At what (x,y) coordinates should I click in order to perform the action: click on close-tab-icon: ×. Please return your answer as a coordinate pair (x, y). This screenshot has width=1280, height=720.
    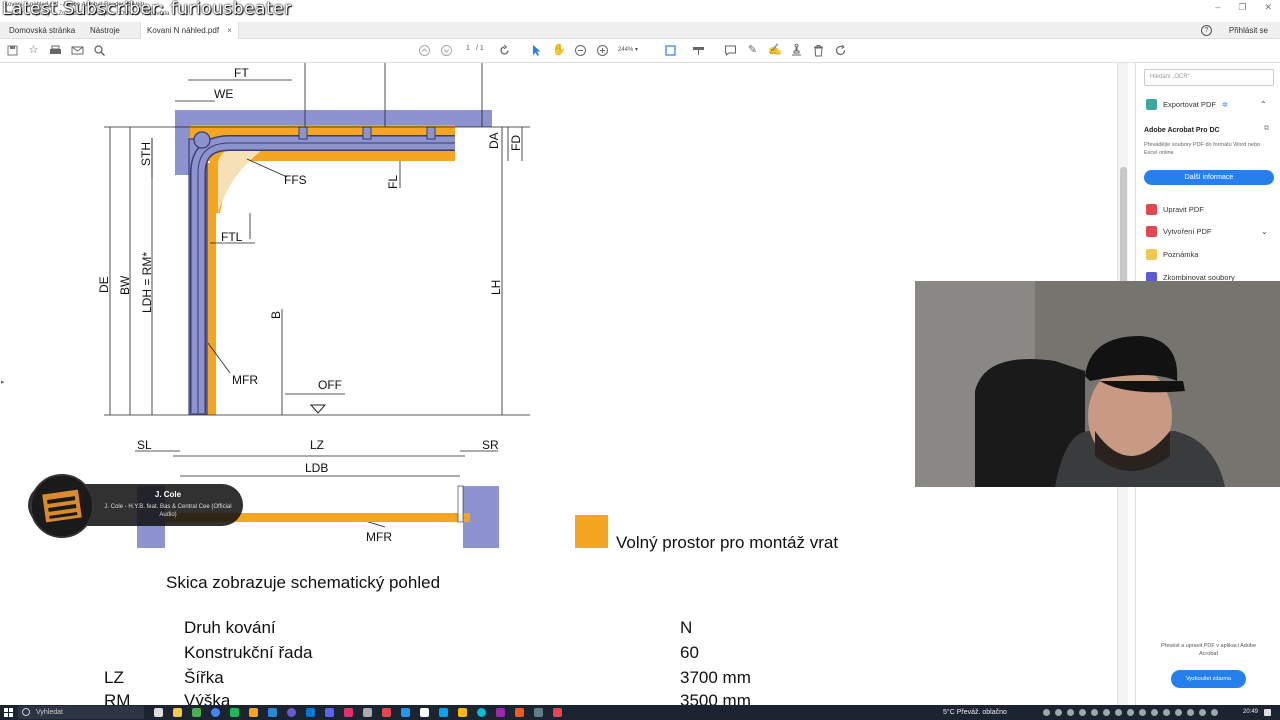
    Looking at the image, I should click on (229, 30).